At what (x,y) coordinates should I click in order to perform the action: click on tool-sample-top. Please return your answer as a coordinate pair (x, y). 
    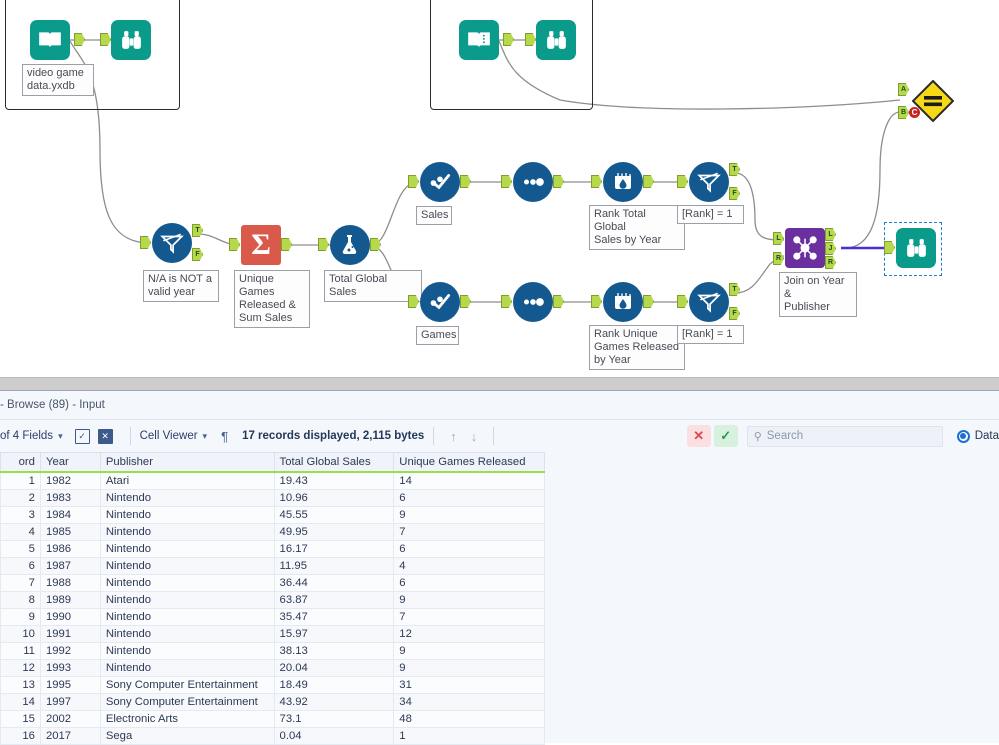
    Looking at the image, I should click on (532, 182).